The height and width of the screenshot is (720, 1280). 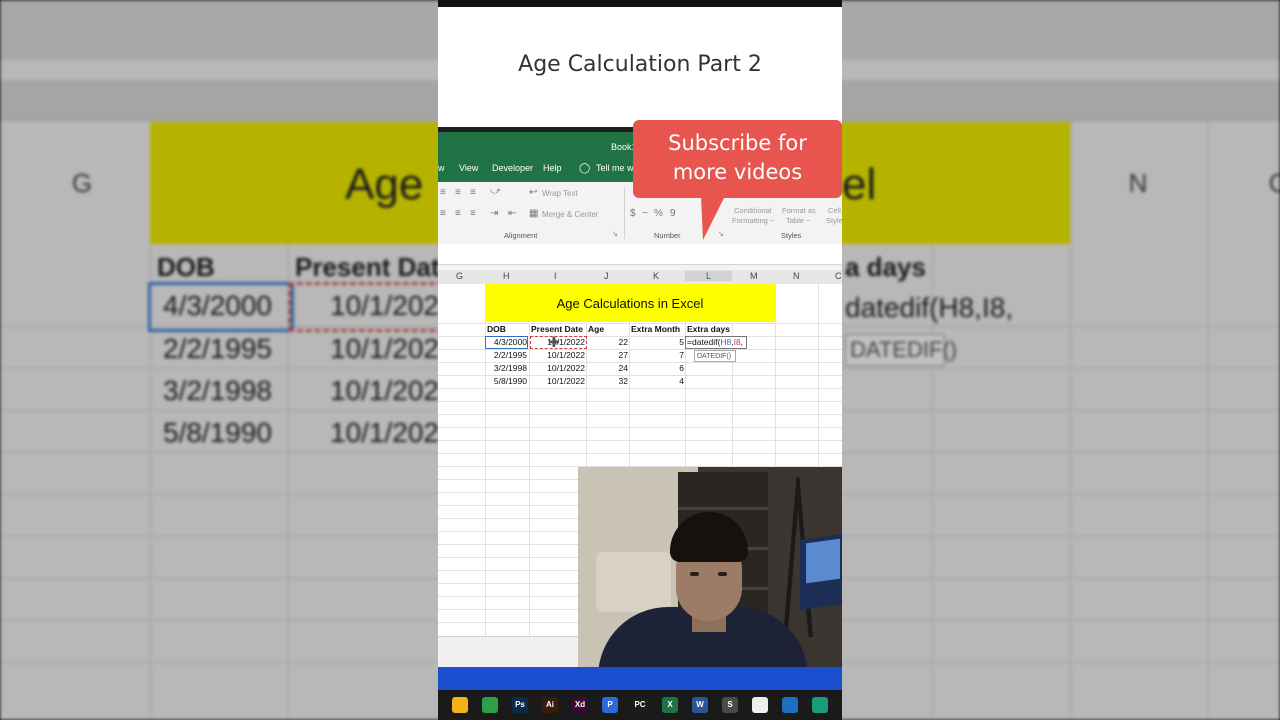 I want to click on col-header: H, so click(x=506, y=276).